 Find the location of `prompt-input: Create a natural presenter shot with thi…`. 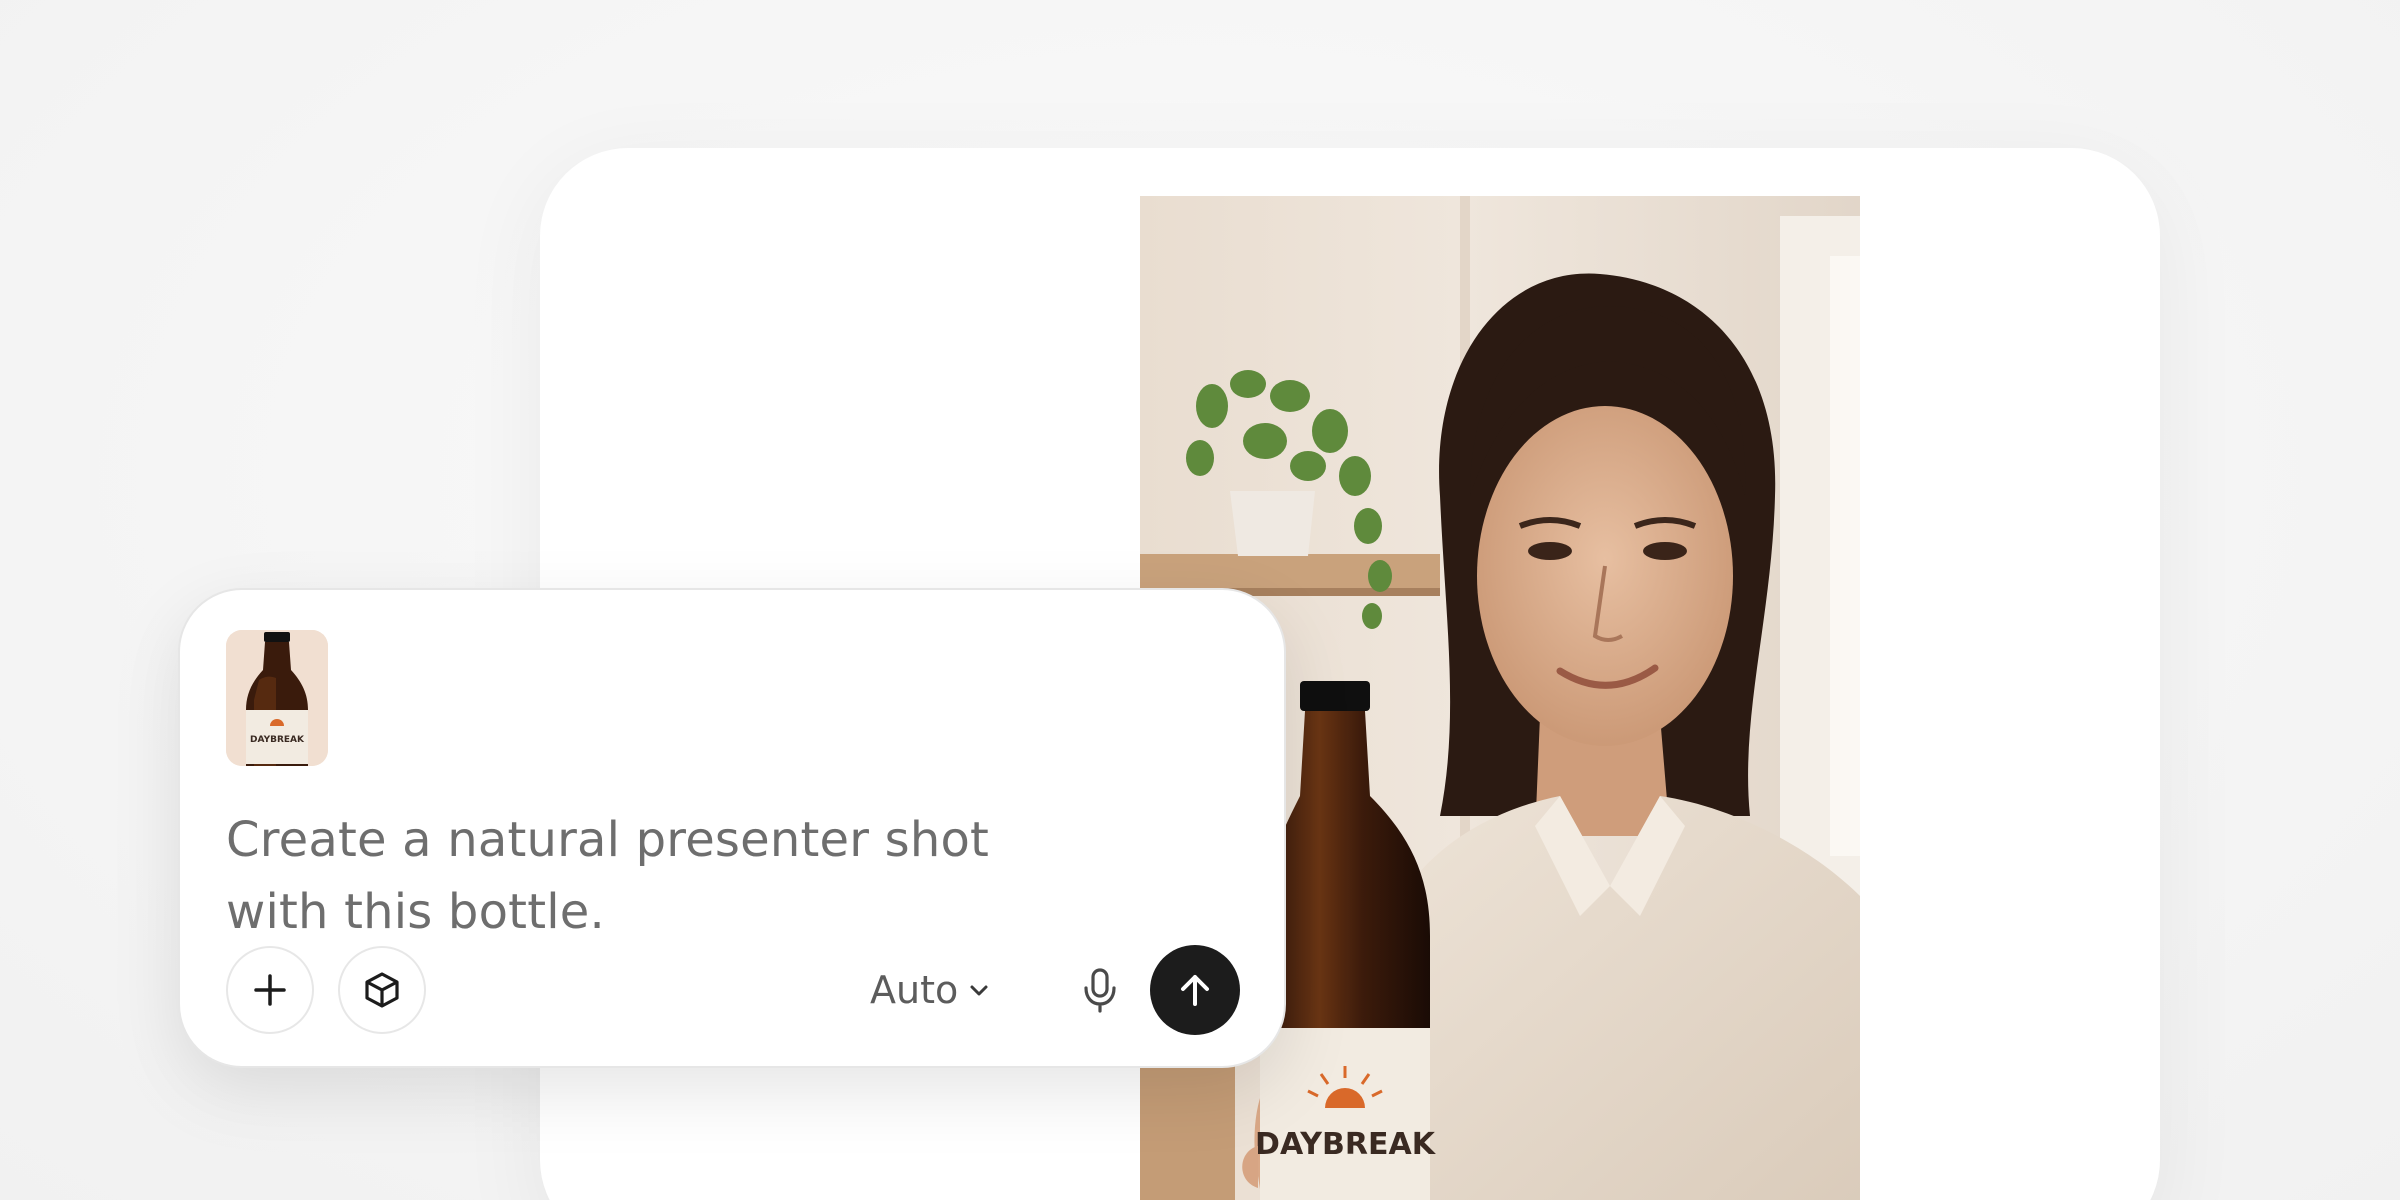

prompt-input: Create a natural presenter shot with thi… is located at coordinates (656, 876).